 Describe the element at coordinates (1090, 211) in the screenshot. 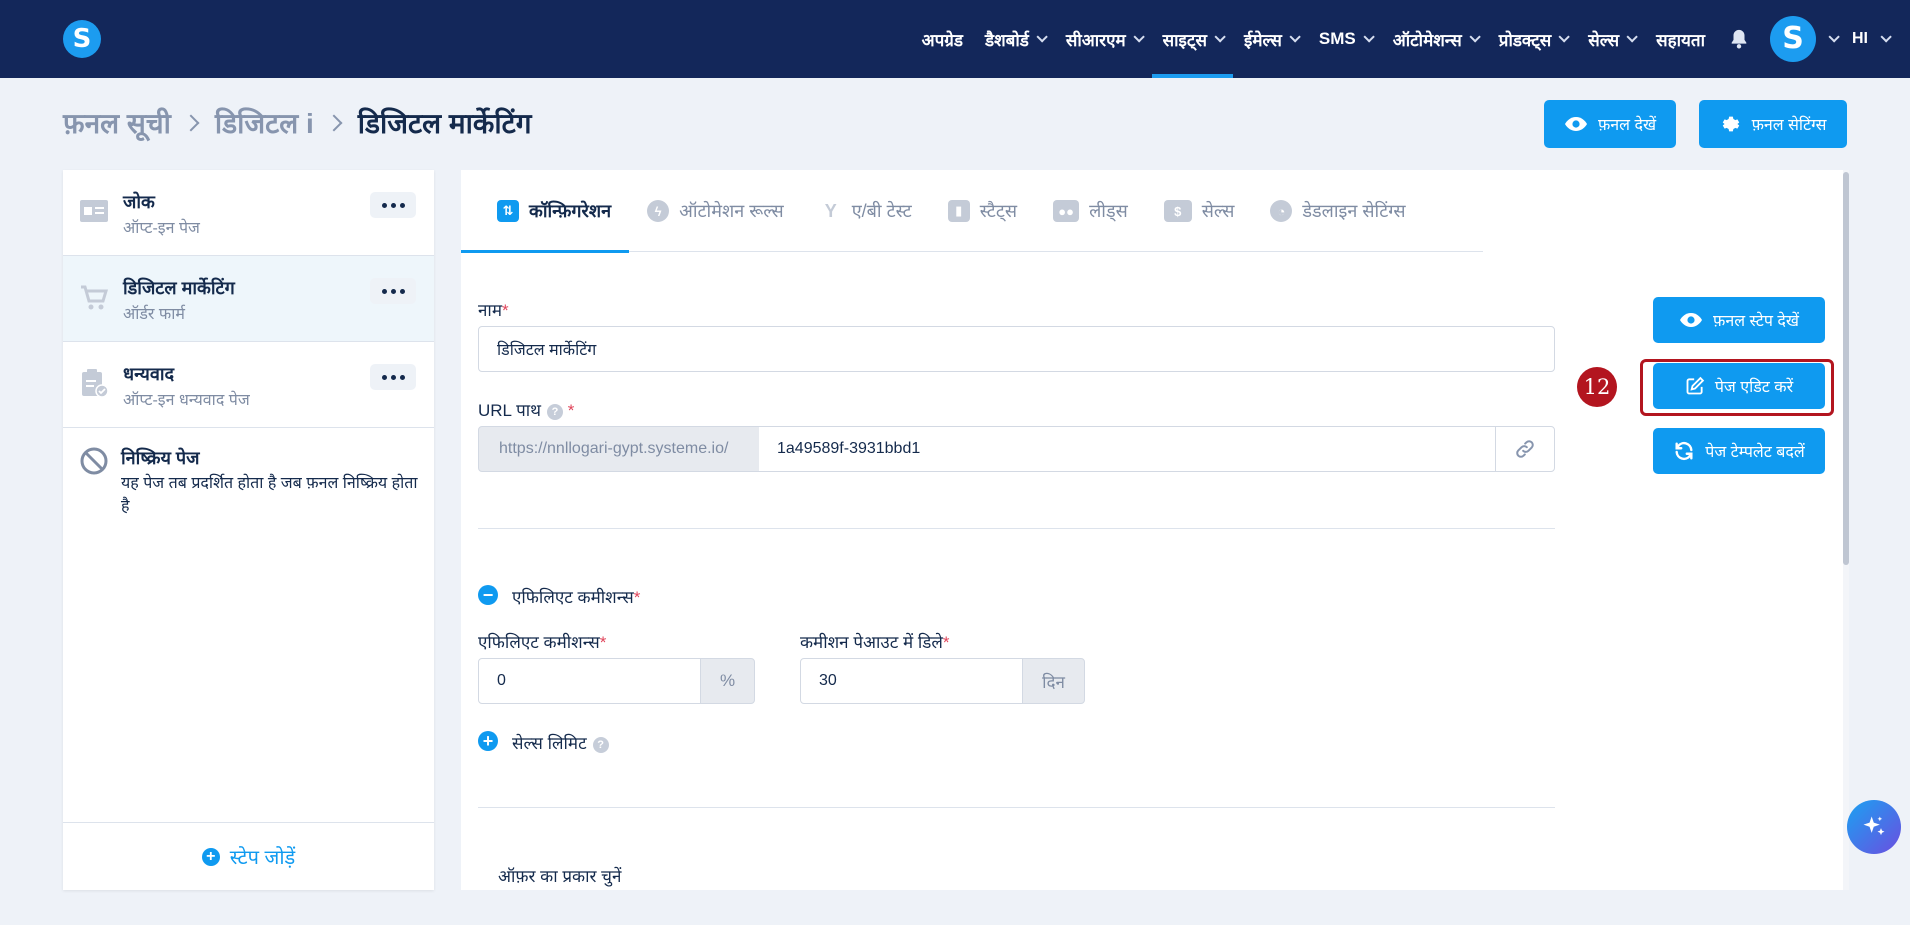

I see `tab-leads: ●● लीड्स` at that location.